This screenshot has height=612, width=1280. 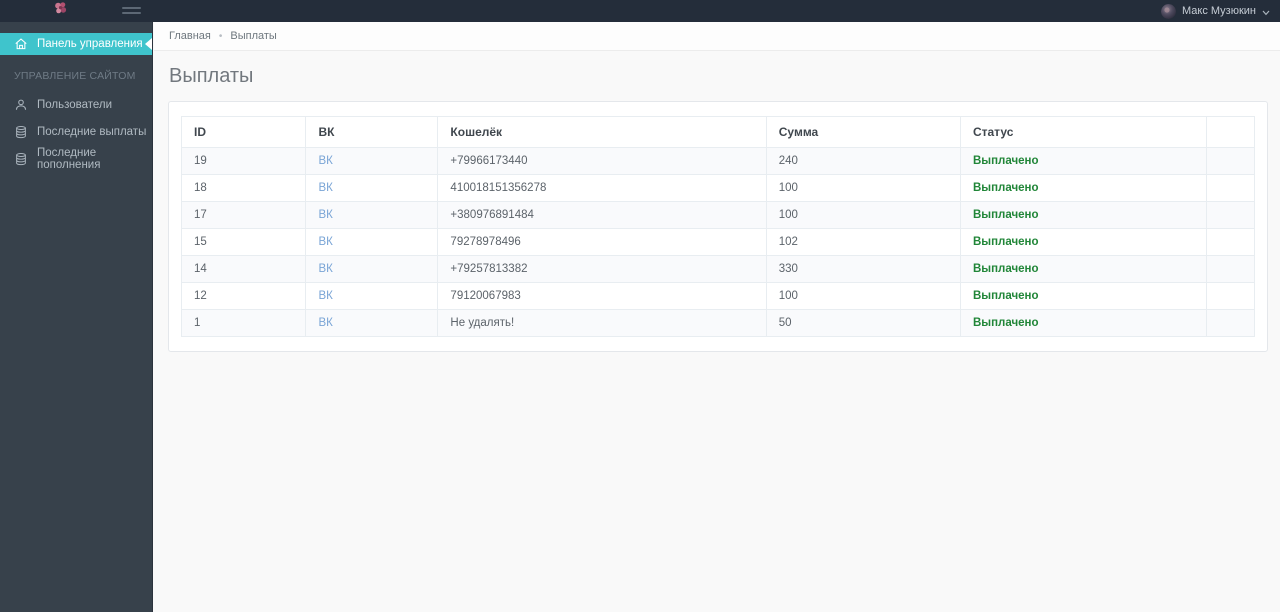 I want to click on active-item-arrow, so click(x=148, y=44).